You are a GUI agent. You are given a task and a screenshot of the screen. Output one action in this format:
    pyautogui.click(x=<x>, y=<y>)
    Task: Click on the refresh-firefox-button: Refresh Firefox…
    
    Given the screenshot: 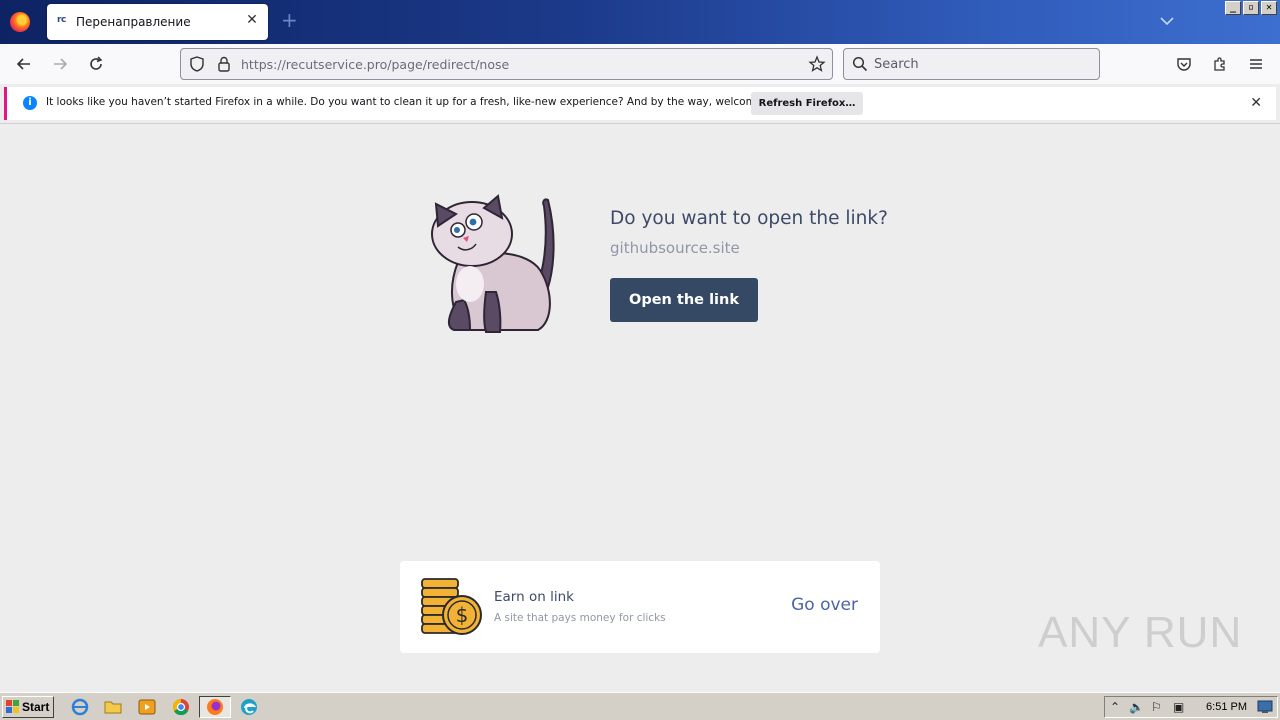 What is the action you would take?
    pyautogui.click(x=807, y=103)
    